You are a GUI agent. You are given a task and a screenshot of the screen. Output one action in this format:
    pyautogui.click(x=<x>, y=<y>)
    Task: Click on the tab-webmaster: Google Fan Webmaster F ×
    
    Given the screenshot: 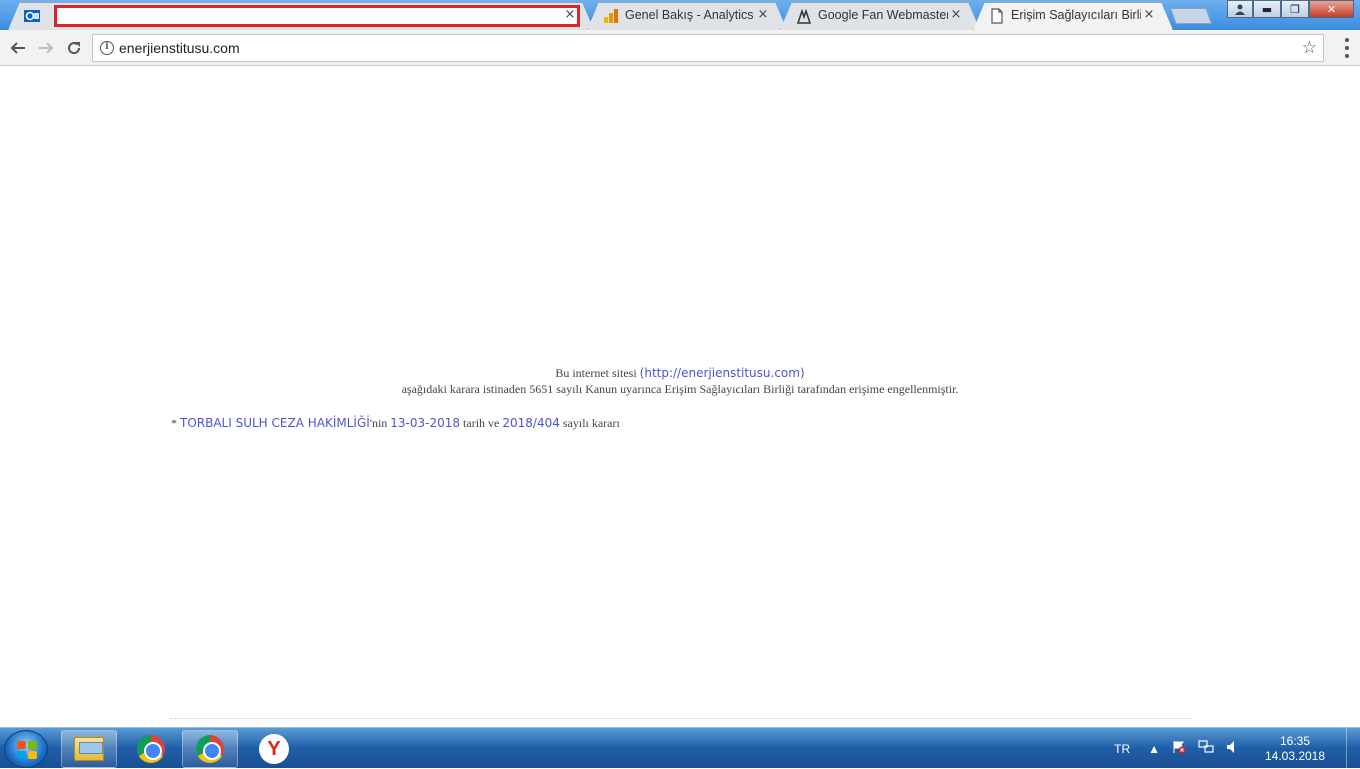 What is the action you would take?
    pyautogui.click(x=880, y=16)
    